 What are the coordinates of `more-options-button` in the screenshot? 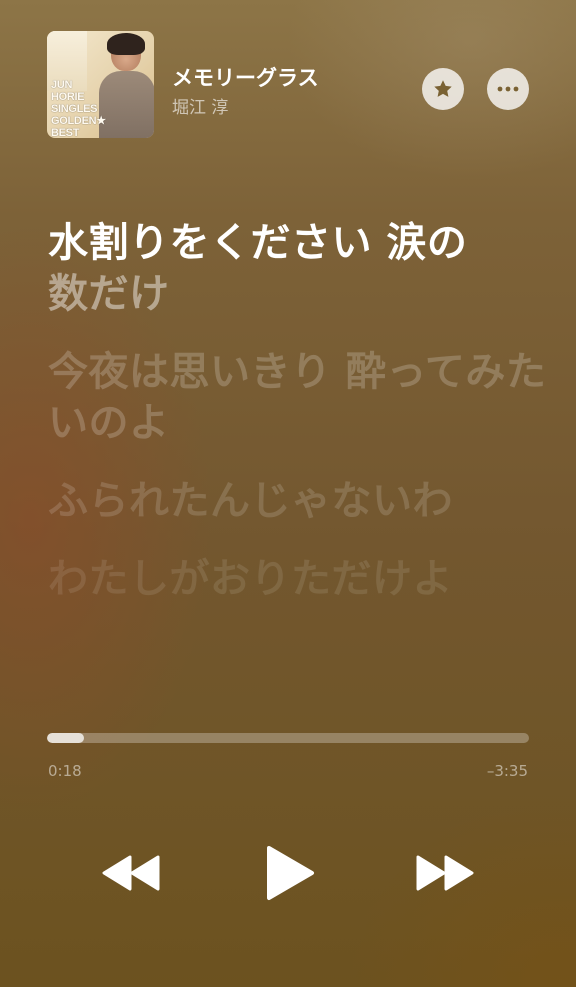 It's located at (508, 89).